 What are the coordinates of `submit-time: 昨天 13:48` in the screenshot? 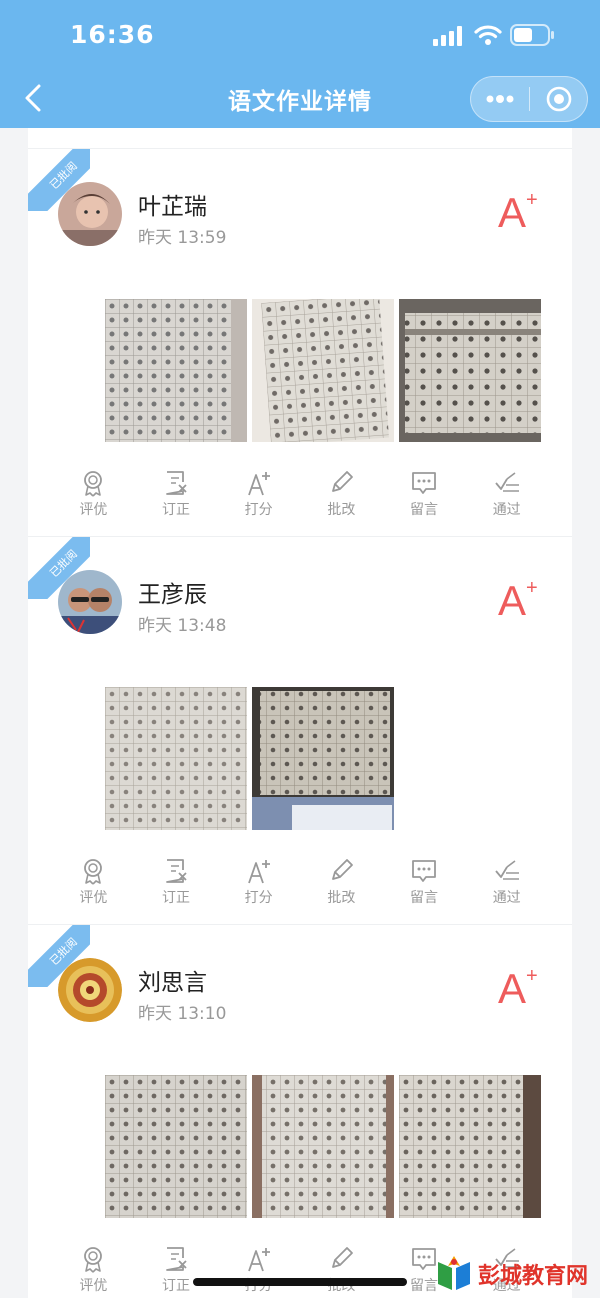 It's located at (182, 626).